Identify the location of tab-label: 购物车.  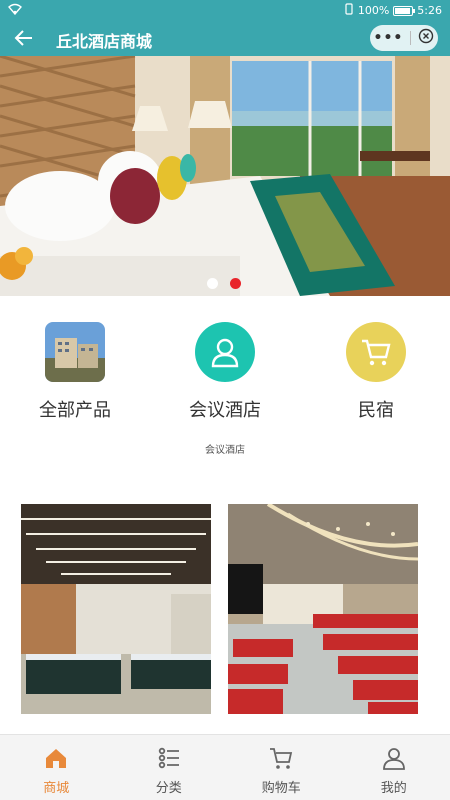
(281, 788).